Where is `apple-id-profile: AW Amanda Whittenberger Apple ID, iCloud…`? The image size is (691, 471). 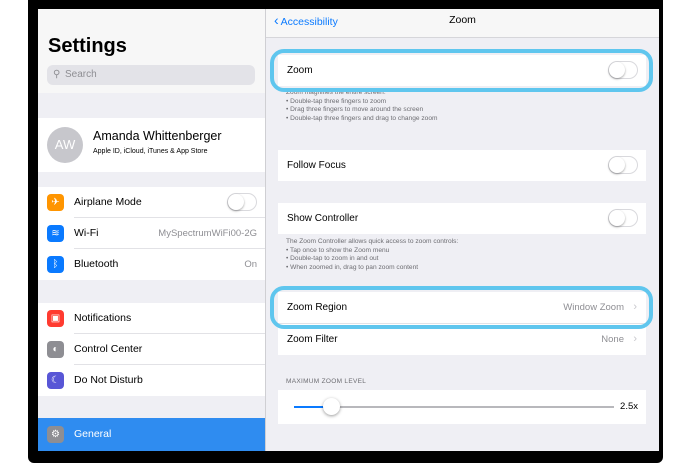
apple-id-profile: AW Amanda Whittenberger Apple ID, iCloud… is located at coordinates (151, 145).